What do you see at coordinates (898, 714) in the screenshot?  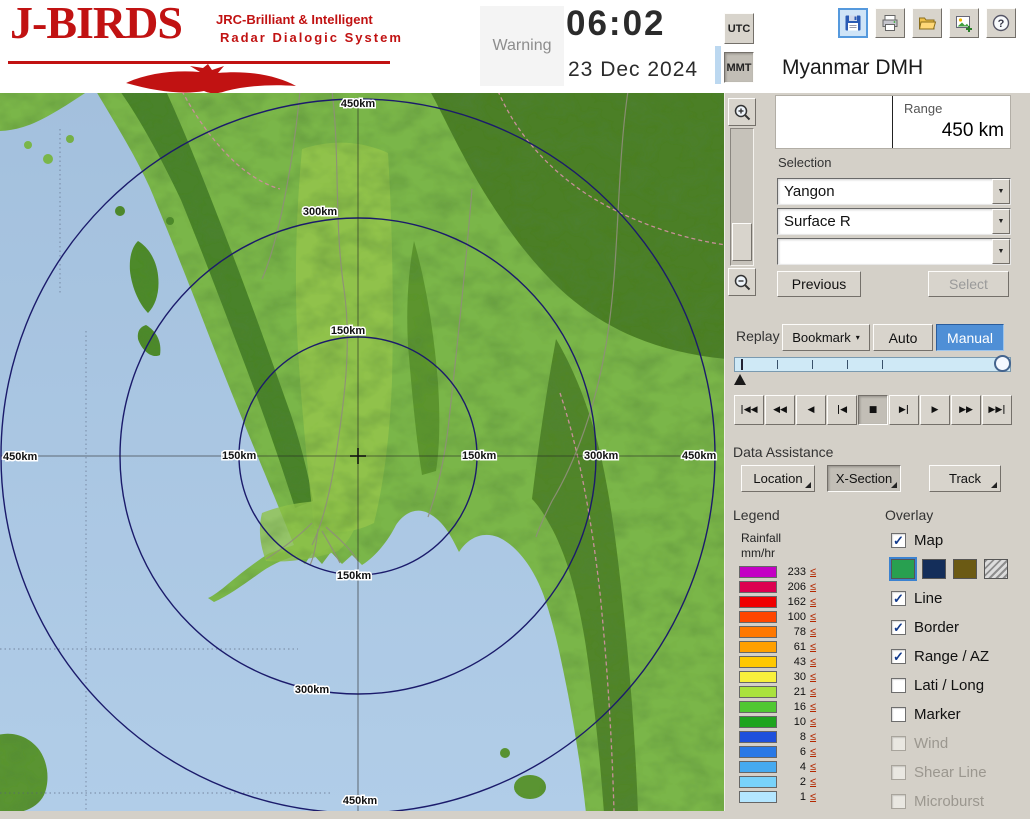 I see `marker-checkbox` at bounding box center [898, 714].